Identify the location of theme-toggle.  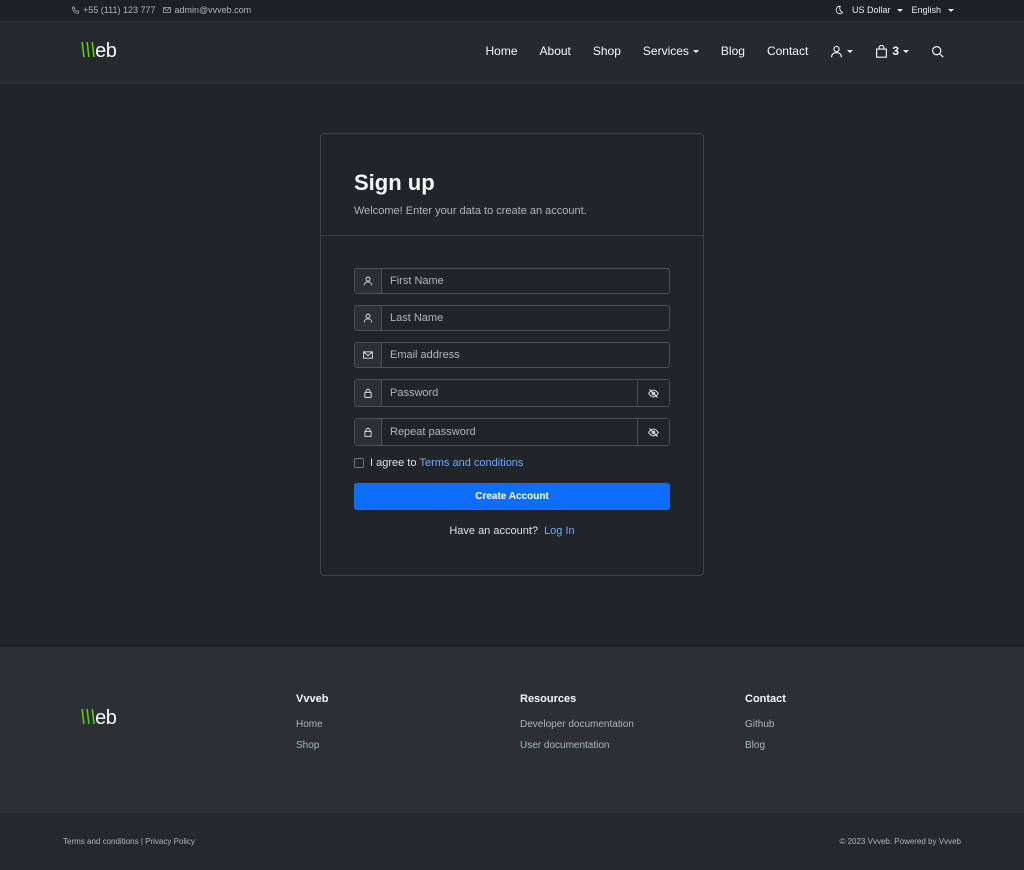
(839, 10).